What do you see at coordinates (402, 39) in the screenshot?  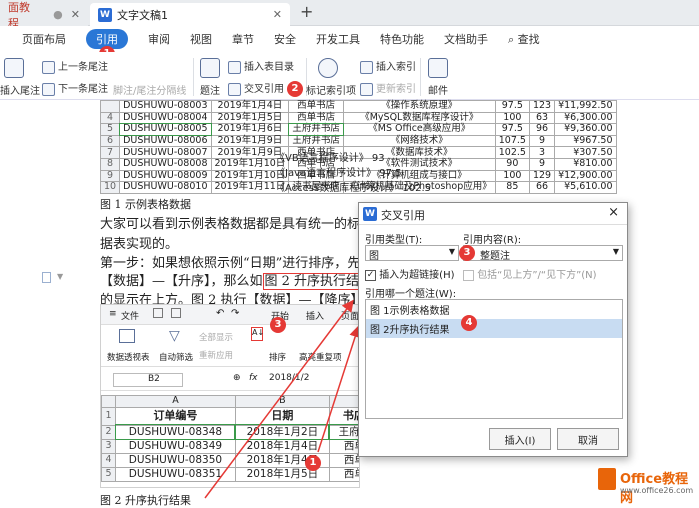 I see `menu-features: 特色功能` at bounding box center [402, 39].